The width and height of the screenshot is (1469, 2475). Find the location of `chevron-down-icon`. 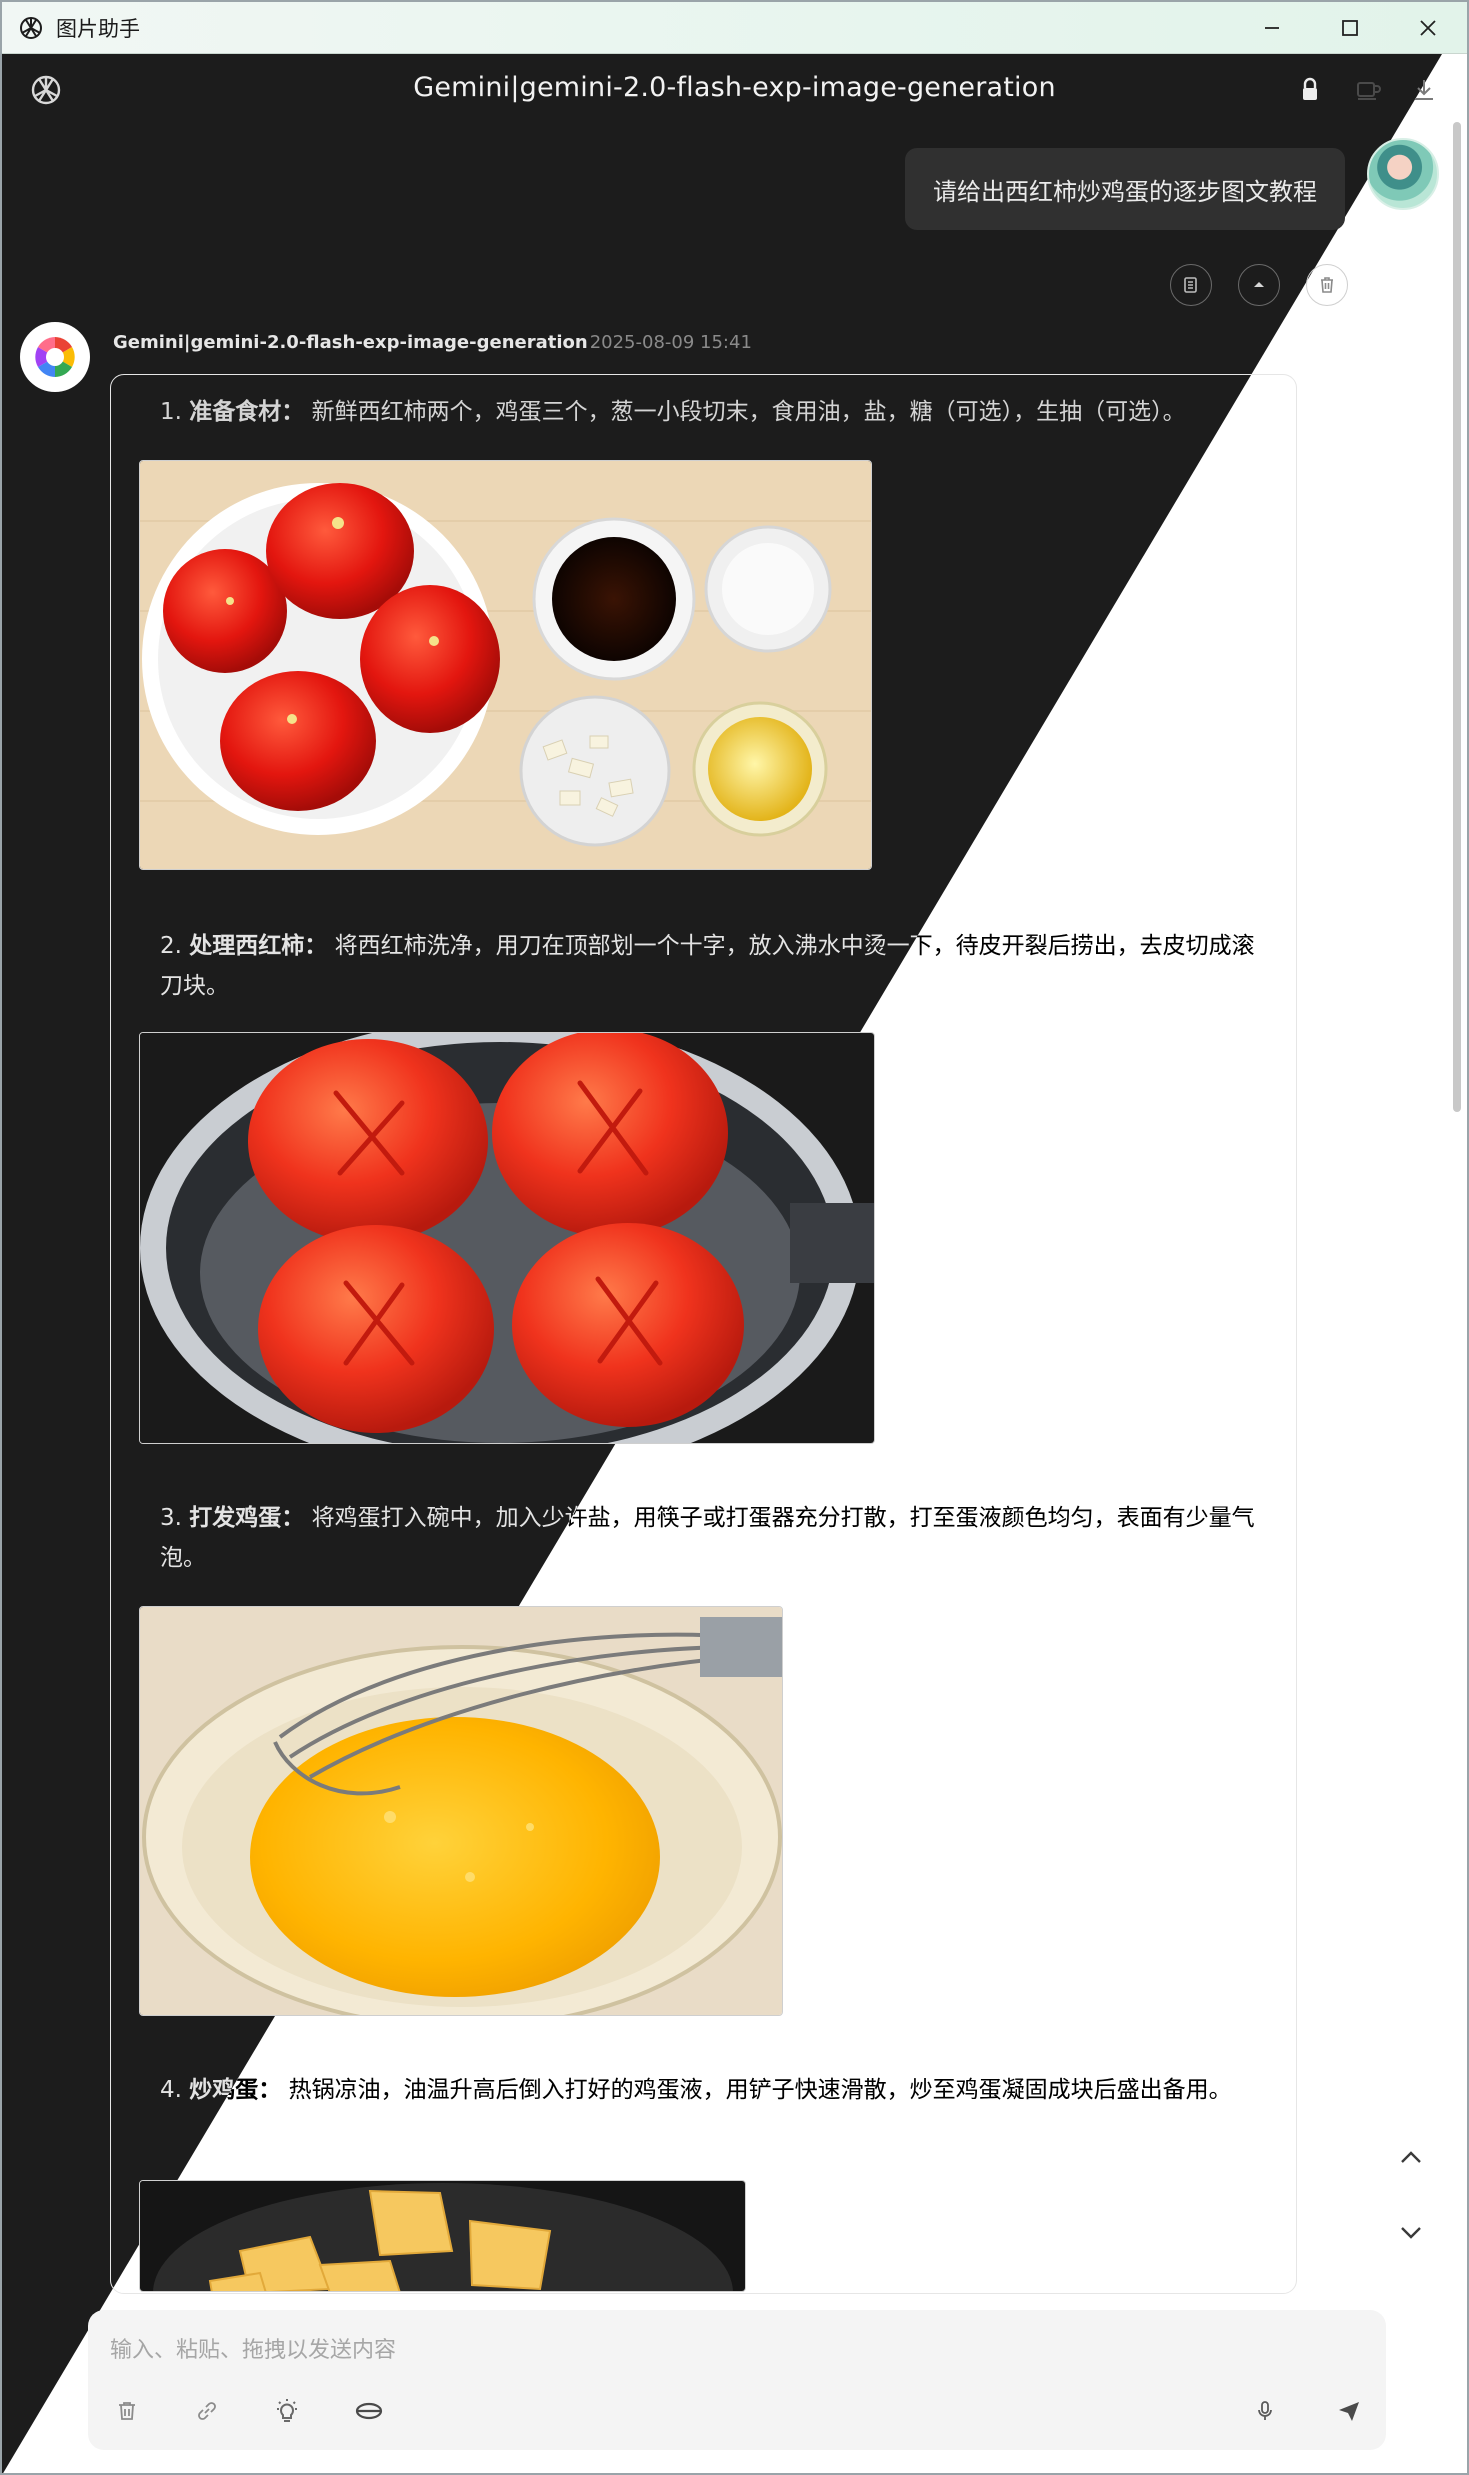

chevron-down-icon is located at coordinates (1411, 2232).